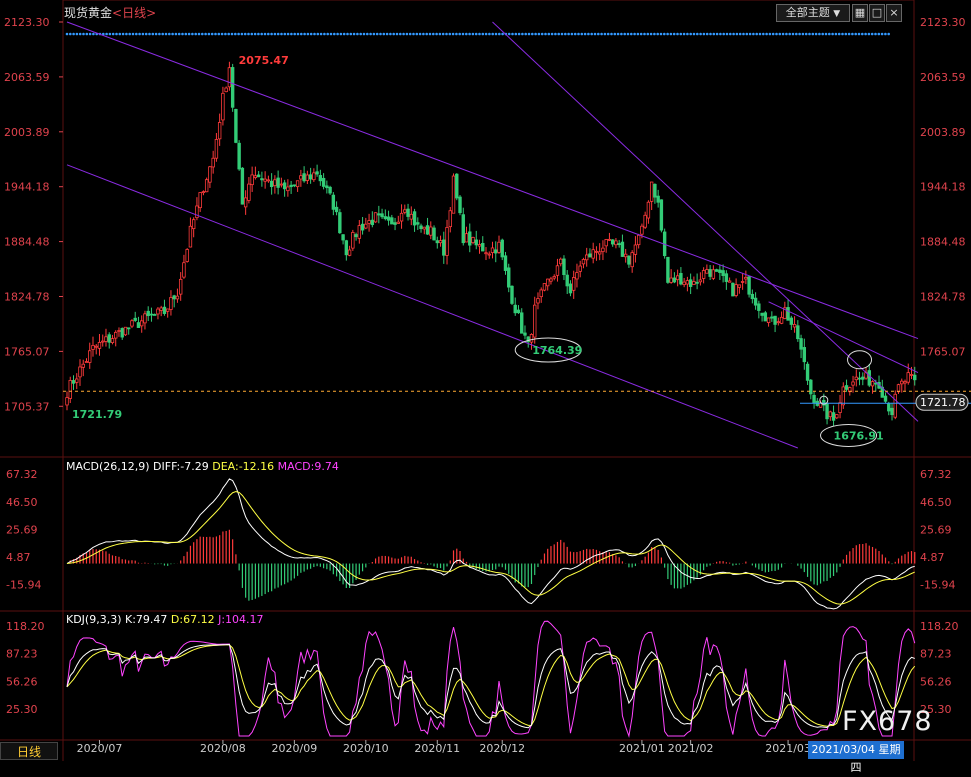  Describe the element at coordinates (27, 351) in the screenshot. I see `y-tick-label-left: 1765.07` at that location.